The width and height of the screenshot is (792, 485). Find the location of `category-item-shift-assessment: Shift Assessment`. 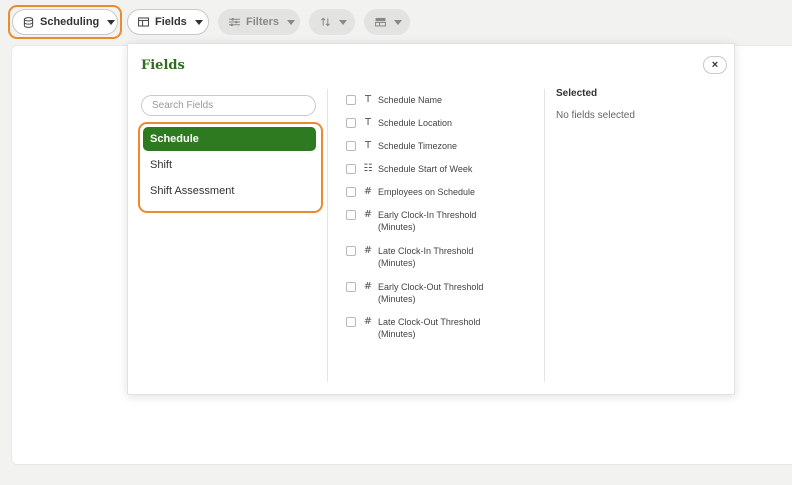

category-item-shift-assessment: Shift Assessment is located at coordinates (229, 191).